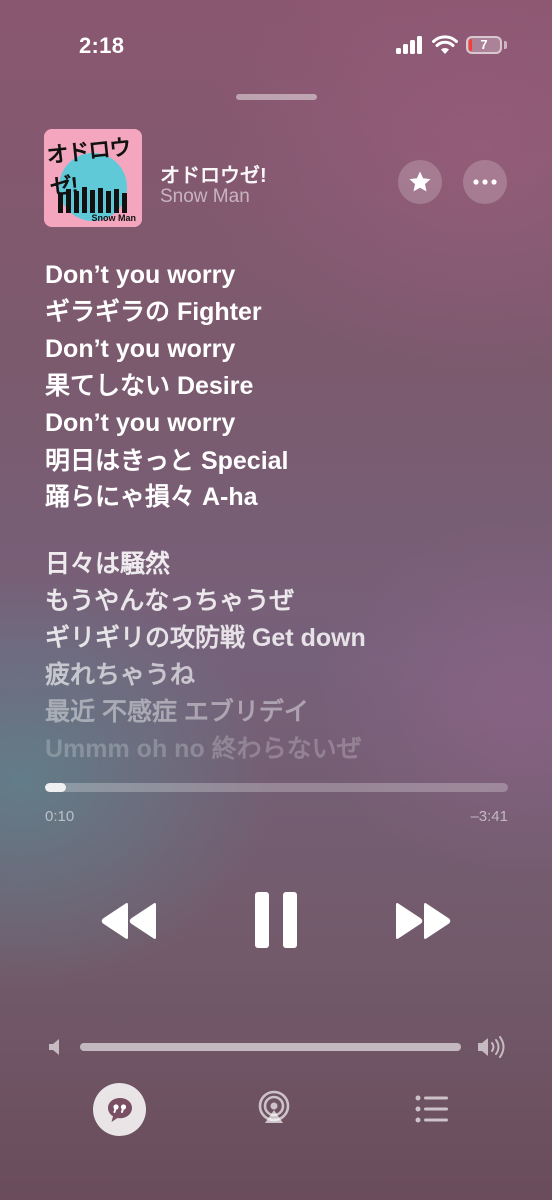 This screenshot has width=552, height=1200. I want to click on album-artwork: オドロウゼ! Snow Man, so click(93, 178).